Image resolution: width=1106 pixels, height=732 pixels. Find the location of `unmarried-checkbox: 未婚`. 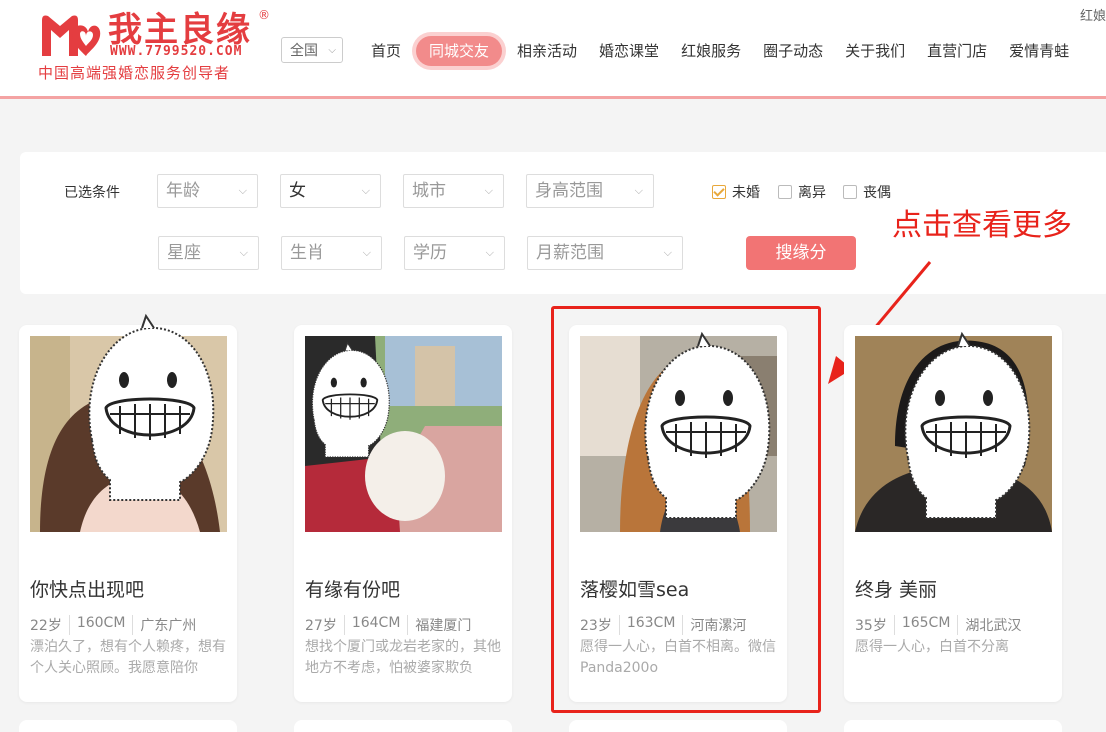

unmarried-checkbox: 未婚 is located at coordinates (736, 192).